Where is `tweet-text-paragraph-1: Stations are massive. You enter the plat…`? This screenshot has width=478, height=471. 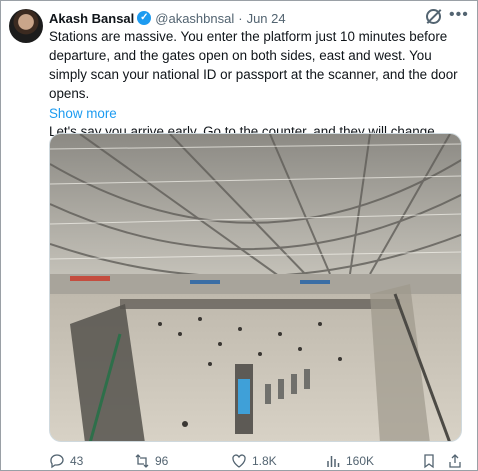
tweet-text-paragraph-1: Stations are massive. You enter the plat… is located at coordinates (253, 65).